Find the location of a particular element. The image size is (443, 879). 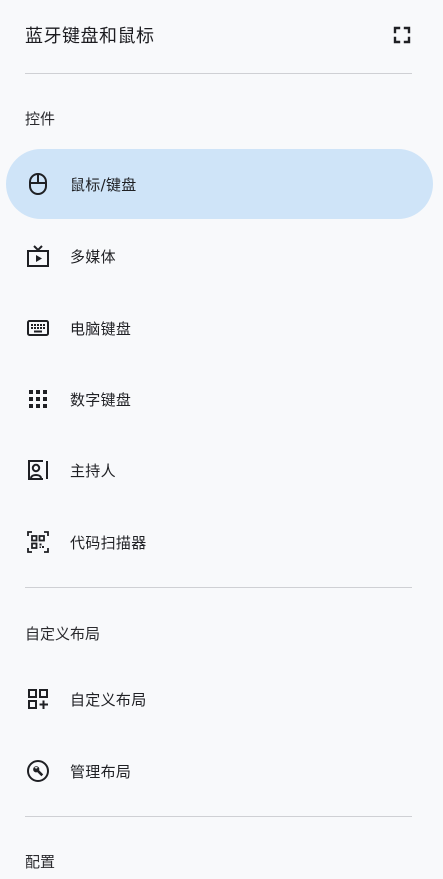

nav-item-multimedia: 多媒体 is located at coordinates (219, 256).